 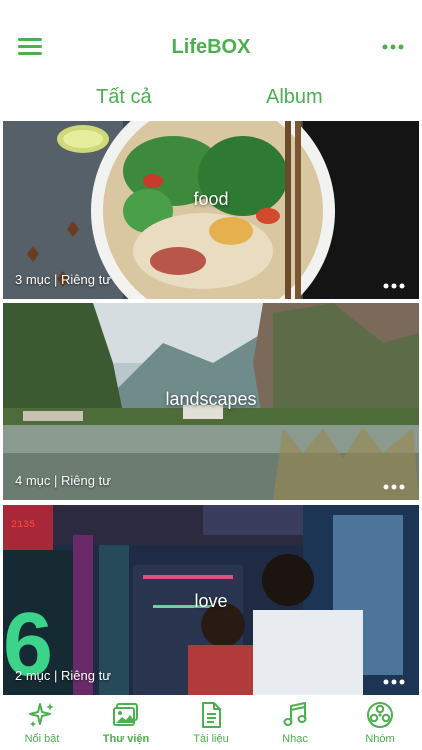 What do you see at coordinates (42, 739) in the screenshot?
I see `nav-label: Nổi bật` at bounding box center [42, 739].